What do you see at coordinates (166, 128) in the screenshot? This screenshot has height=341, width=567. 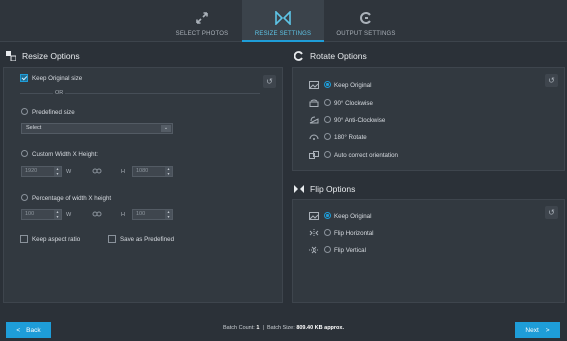 I see `chevron-down-icon: ⌄` at bounding box center [166, 128].